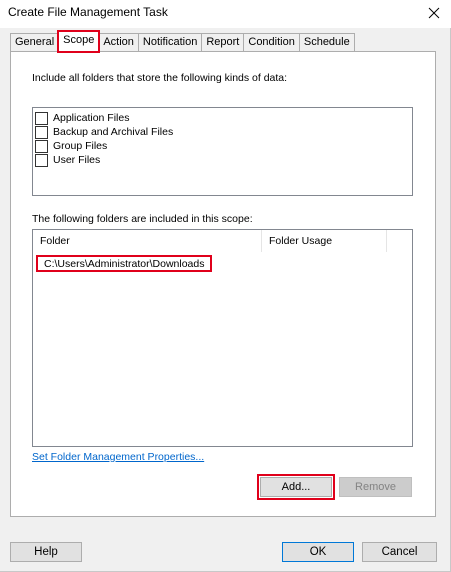 The height and width of the screenshot is (572, 451). What do you see at coordinates (118, 42) in the screenshot?
I see `tab-action: Action` at bounding box center [118, 42].